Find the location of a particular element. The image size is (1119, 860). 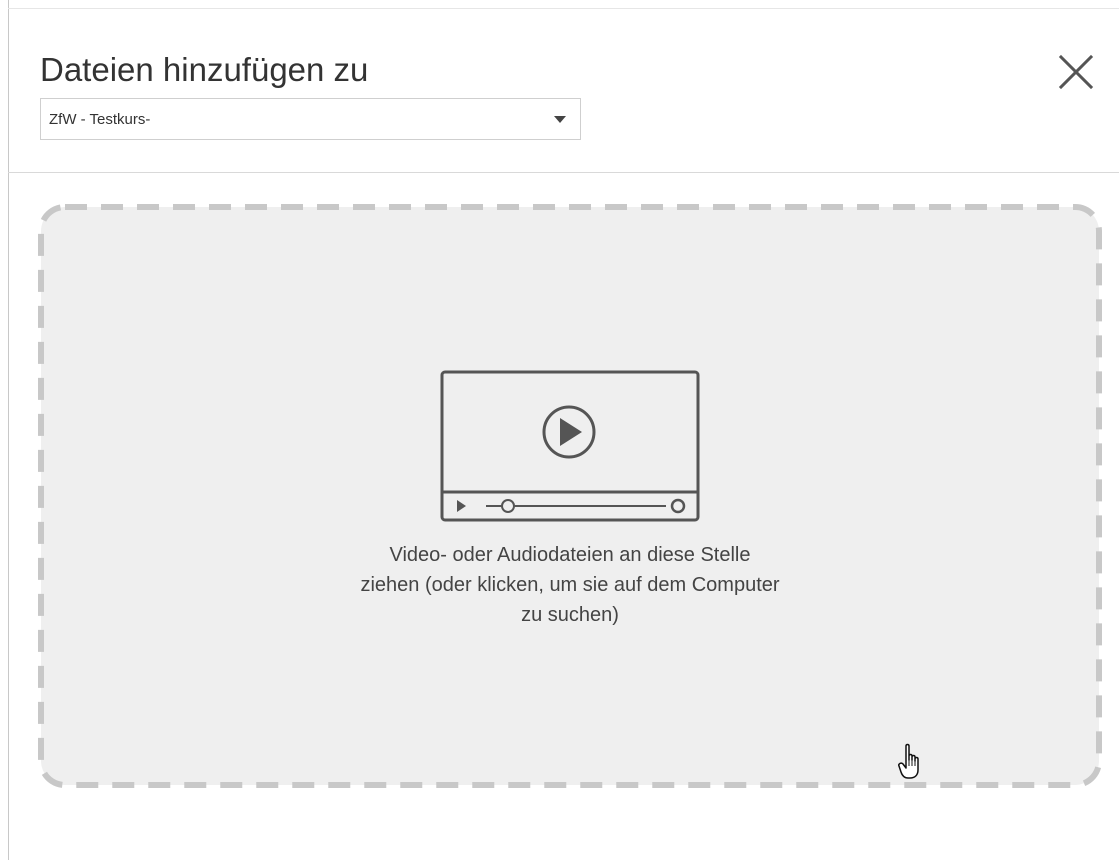

dialog-title: Dateien hinzufügen zu is located at coordinates (204, 69).